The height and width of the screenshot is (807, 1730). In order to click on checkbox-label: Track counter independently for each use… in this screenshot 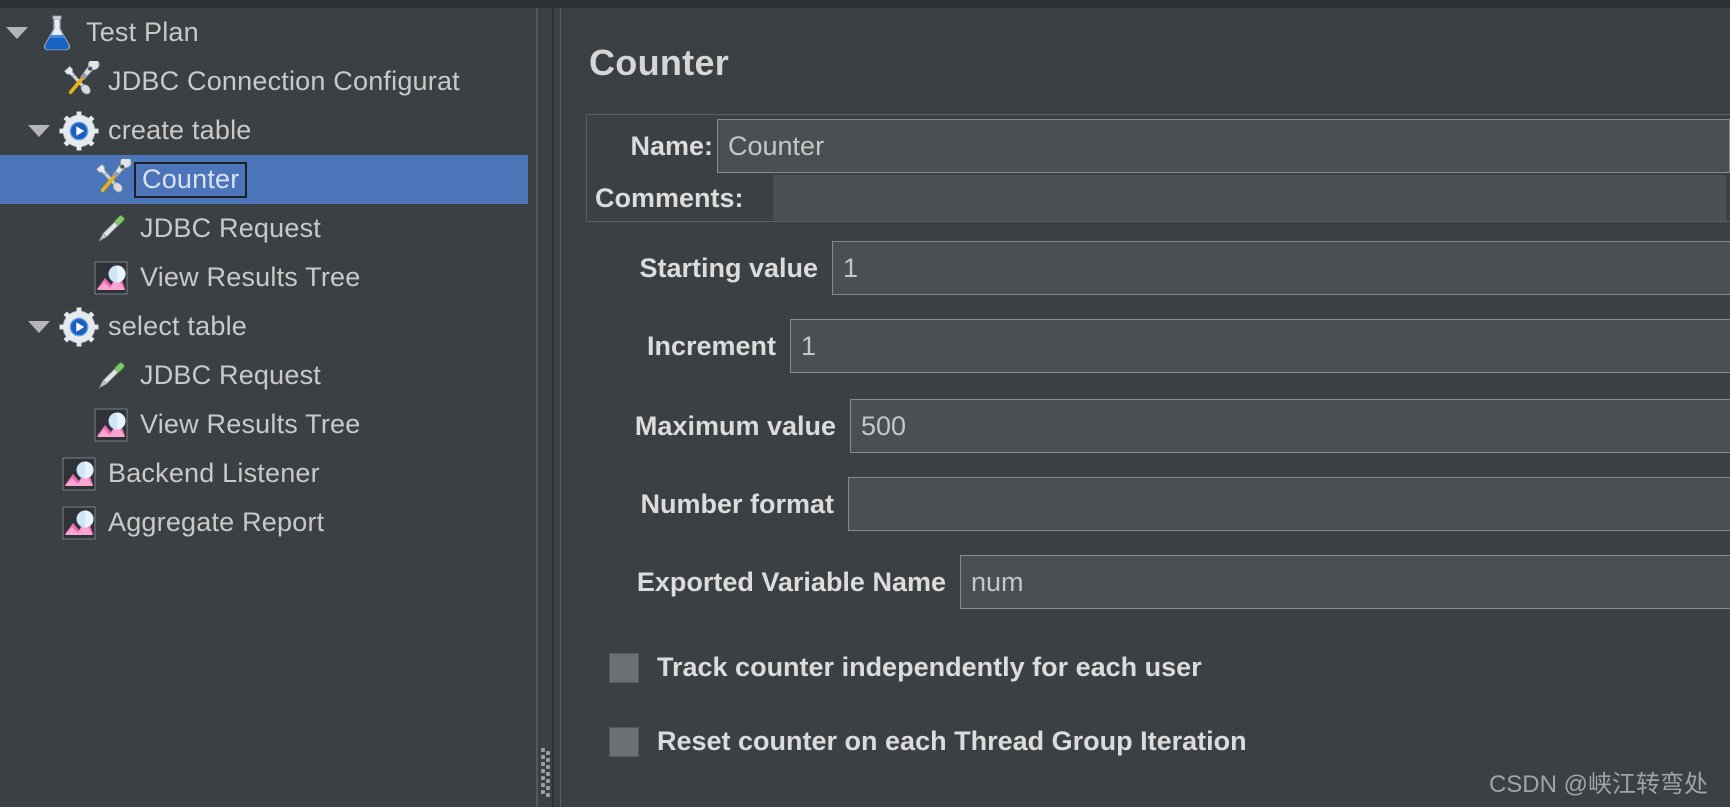, I will do `click(929, 667)`.